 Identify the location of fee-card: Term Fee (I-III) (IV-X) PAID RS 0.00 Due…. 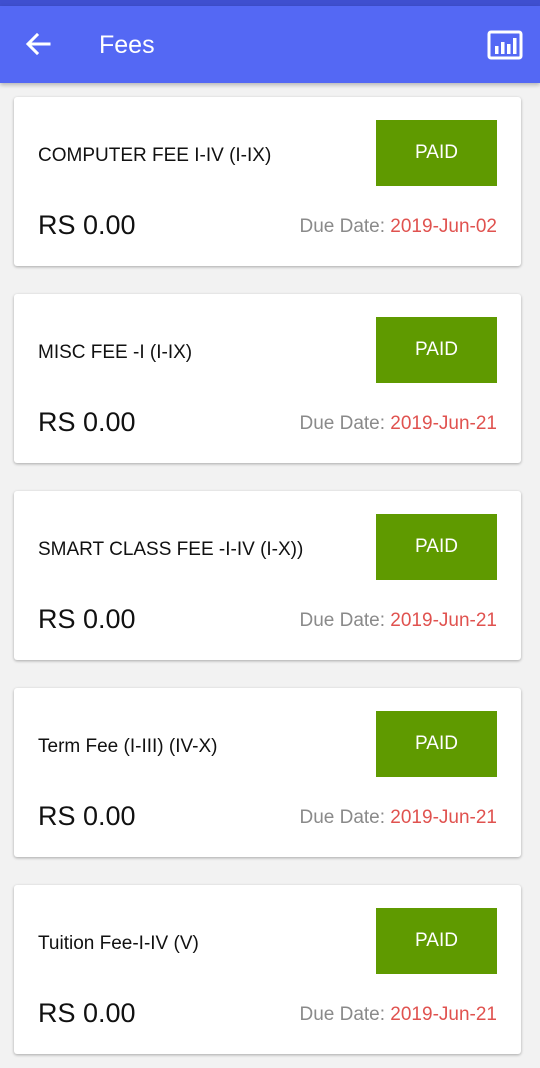
(267, 772).